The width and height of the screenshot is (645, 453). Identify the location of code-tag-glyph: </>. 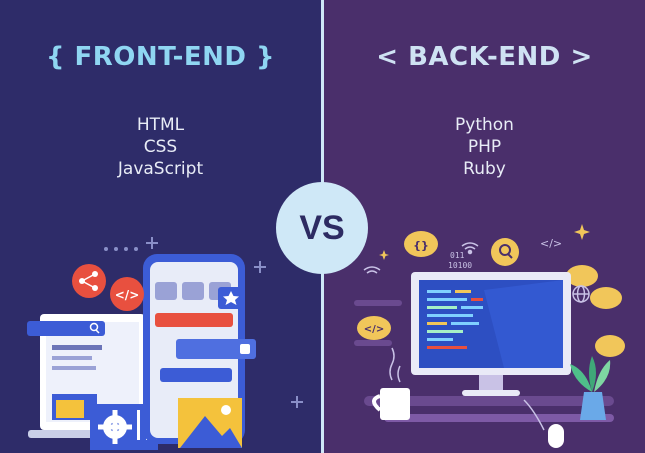
(551, 243).